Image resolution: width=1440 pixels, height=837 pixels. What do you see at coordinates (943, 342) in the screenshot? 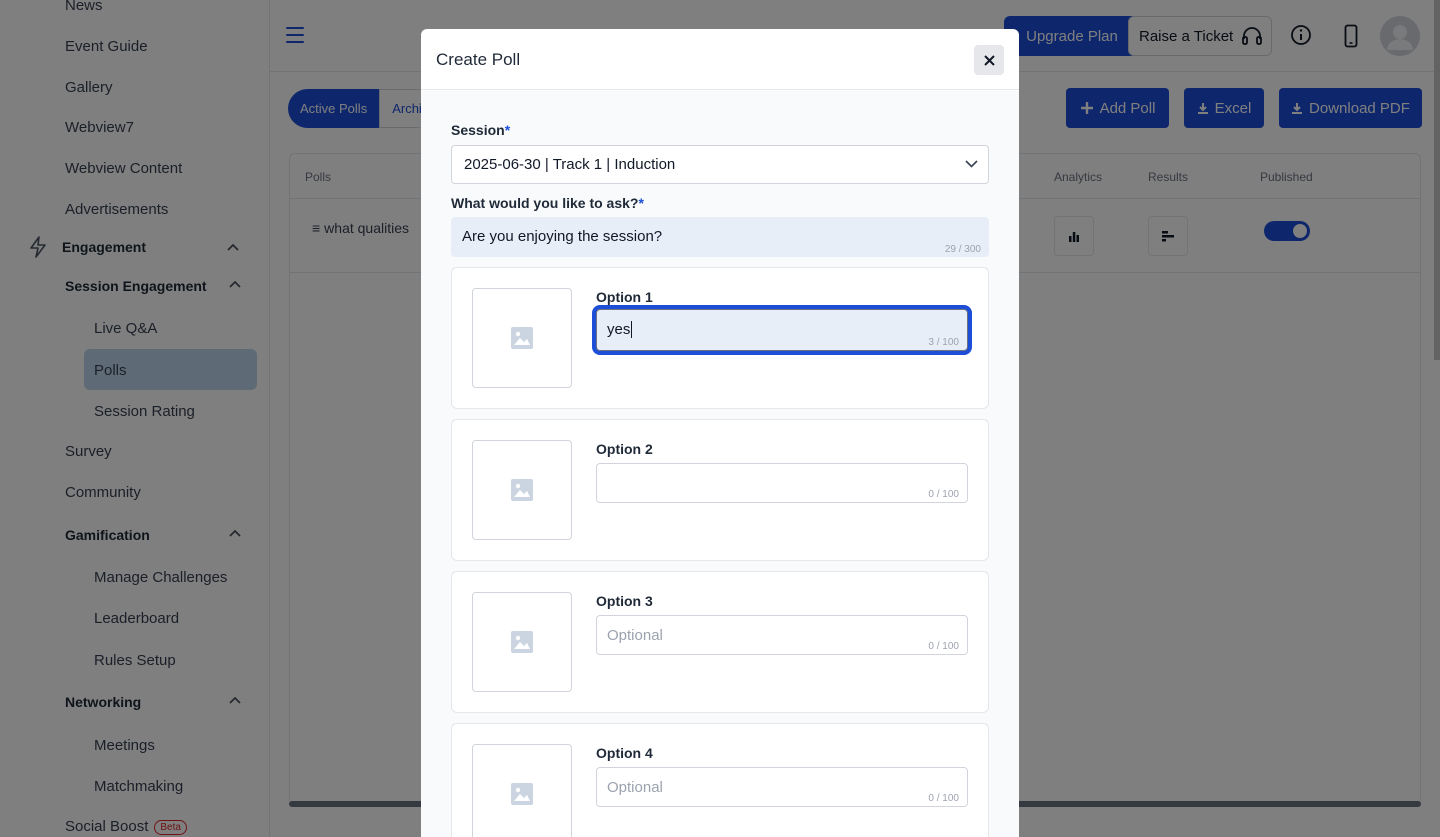
I see `option-counter: 3 / 100` at bounding box center [943, 342].